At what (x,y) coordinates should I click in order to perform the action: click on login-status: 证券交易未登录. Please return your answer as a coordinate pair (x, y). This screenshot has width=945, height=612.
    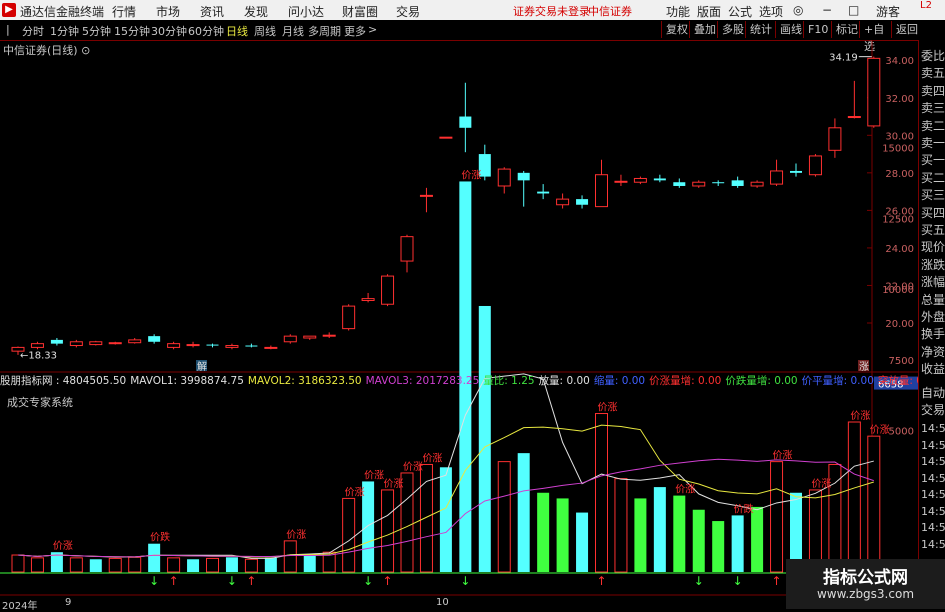
    Looking at the image, I should click on (551, 11).